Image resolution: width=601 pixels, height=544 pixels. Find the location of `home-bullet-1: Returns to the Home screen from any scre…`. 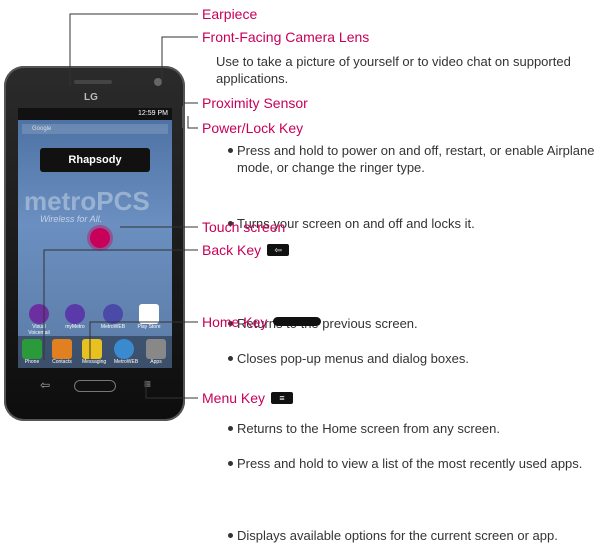

home-bullet-1: Returns to the Home screen from any scre… is located at coordinates (412, 428).